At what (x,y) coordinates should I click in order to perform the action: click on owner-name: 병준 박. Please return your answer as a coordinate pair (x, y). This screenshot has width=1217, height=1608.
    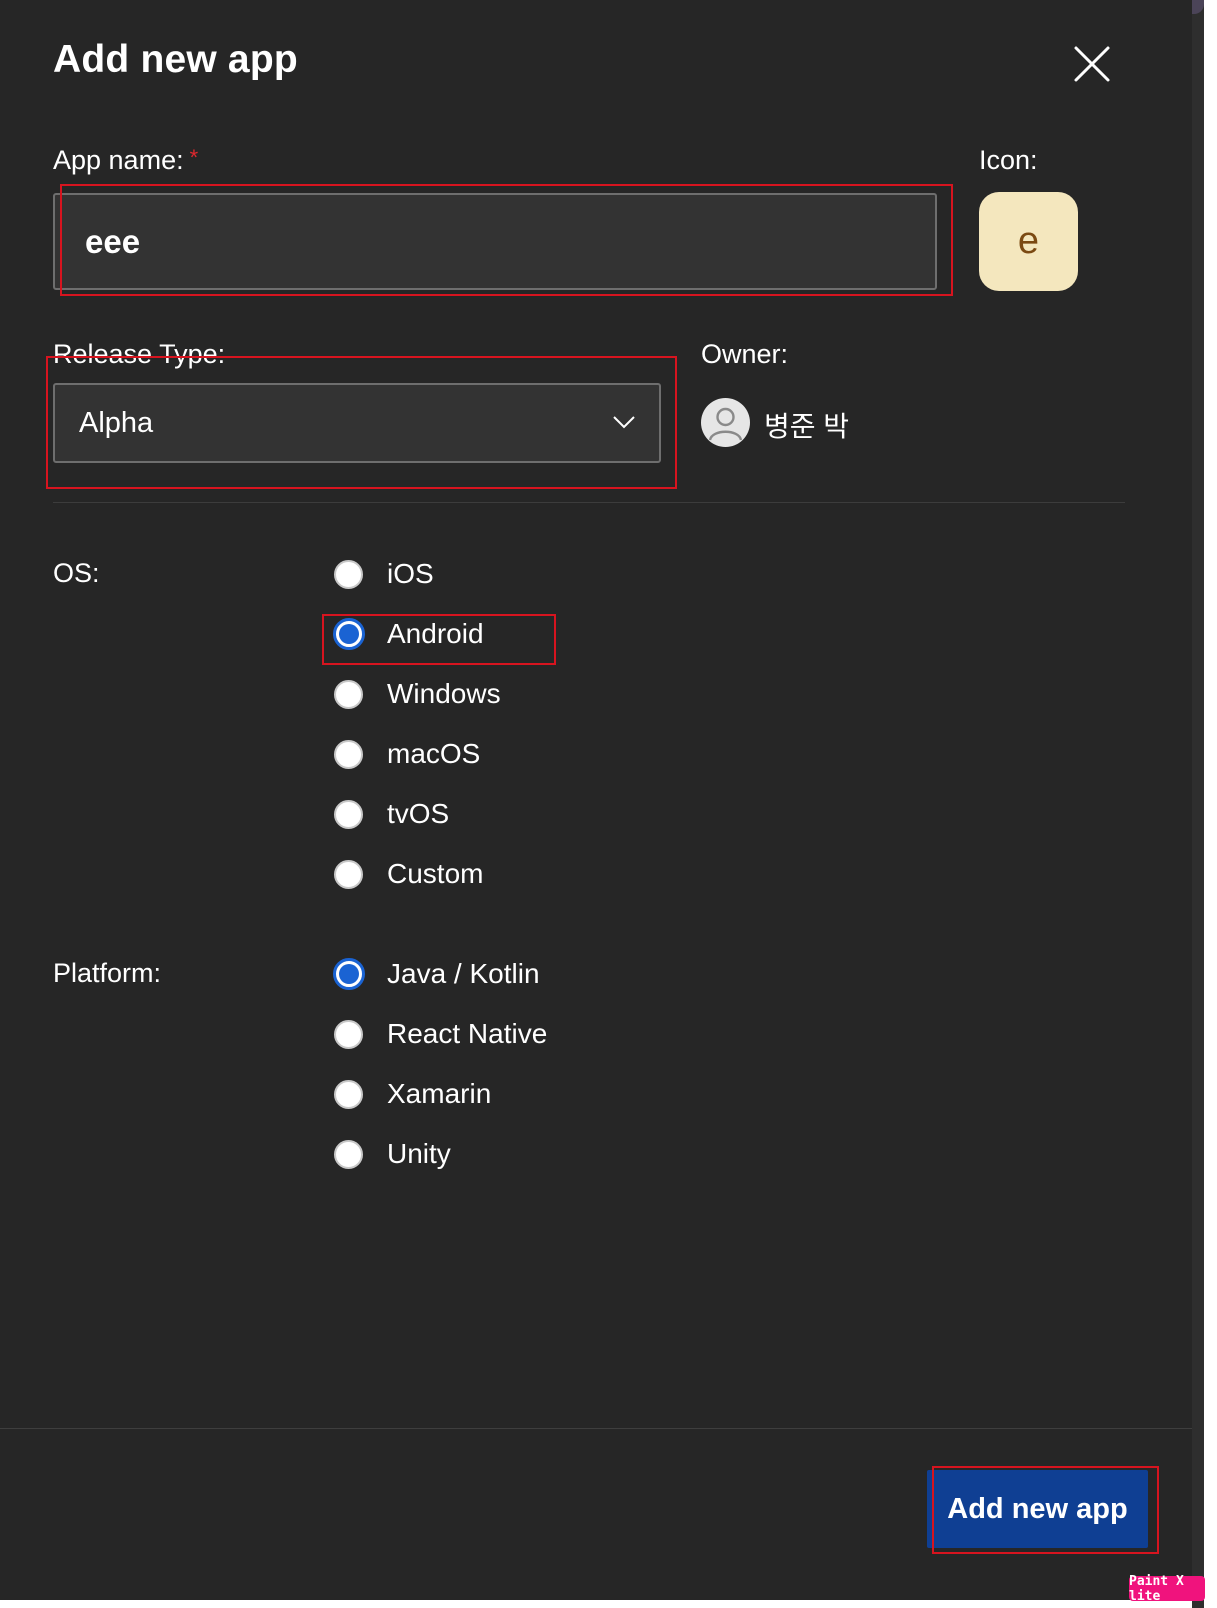
    Looking at the image, I should click on (807, 426).